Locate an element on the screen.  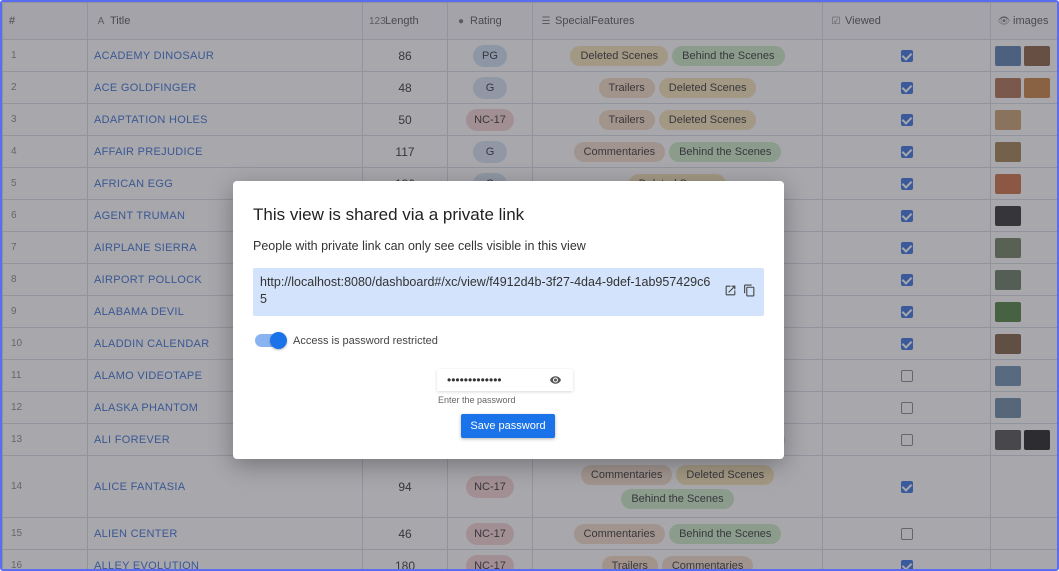
password-restrict-toggle is located at coordinates (271, 340).